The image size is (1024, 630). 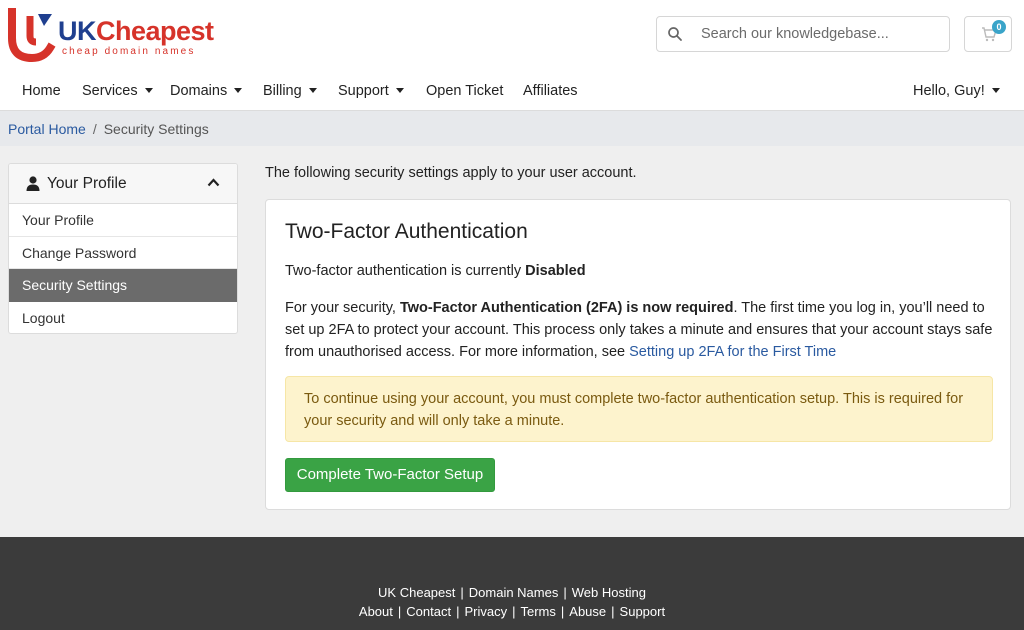 I want to click on knowledgebase-search, so click(x=803, y=34).